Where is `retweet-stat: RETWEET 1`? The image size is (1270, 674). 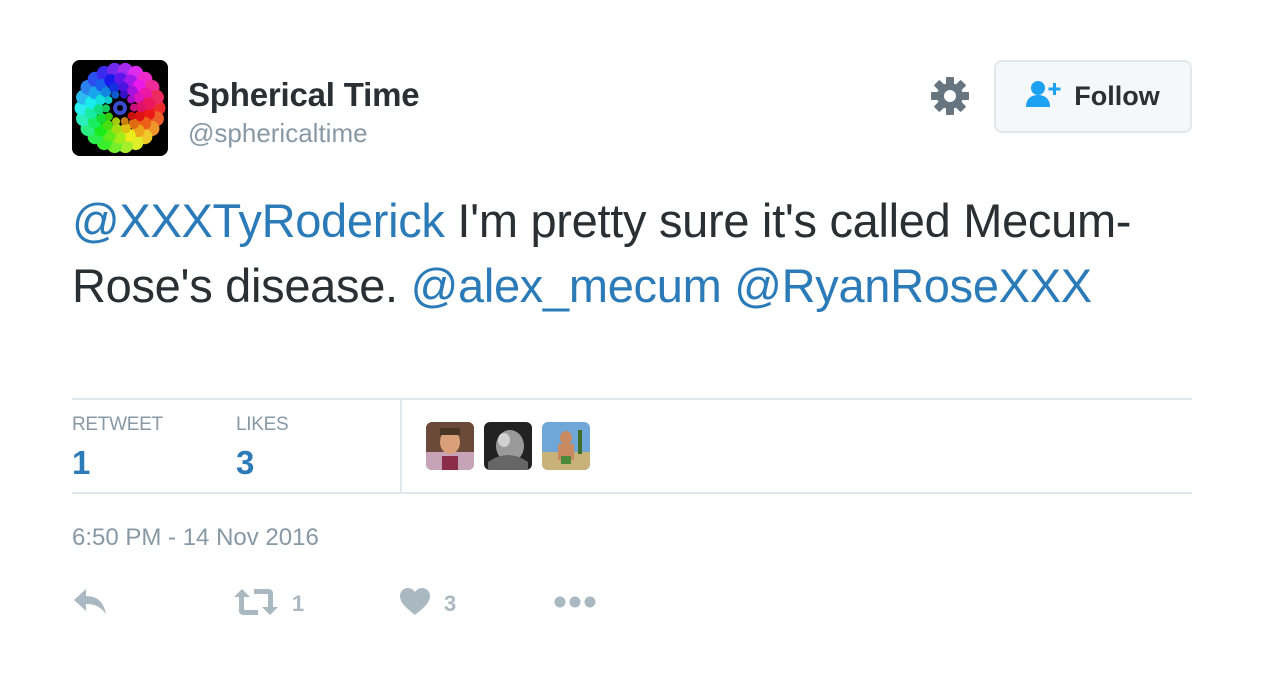 retweet-stat: RETWEET 1 is located at coordinates (117, 448).